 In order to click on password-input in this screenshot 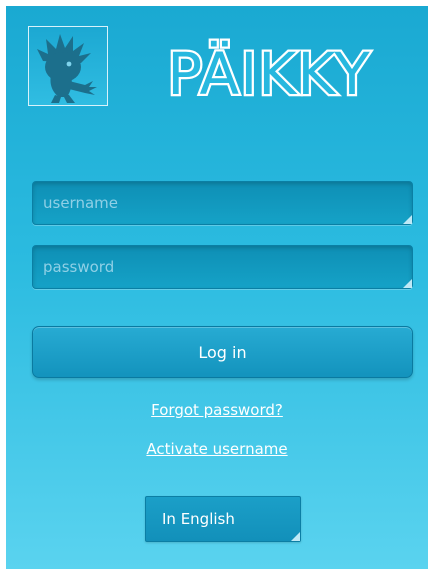, I will do `click(222, 267)`.